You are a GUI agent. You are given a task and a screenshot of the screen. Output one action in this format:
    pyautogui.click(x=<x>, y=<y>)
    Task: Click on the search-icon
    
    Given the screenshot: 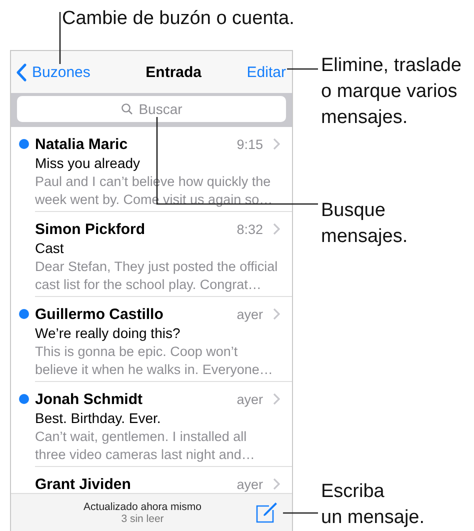 What is the action you would take?
    pyautogui.click(x=126, y=109)
    